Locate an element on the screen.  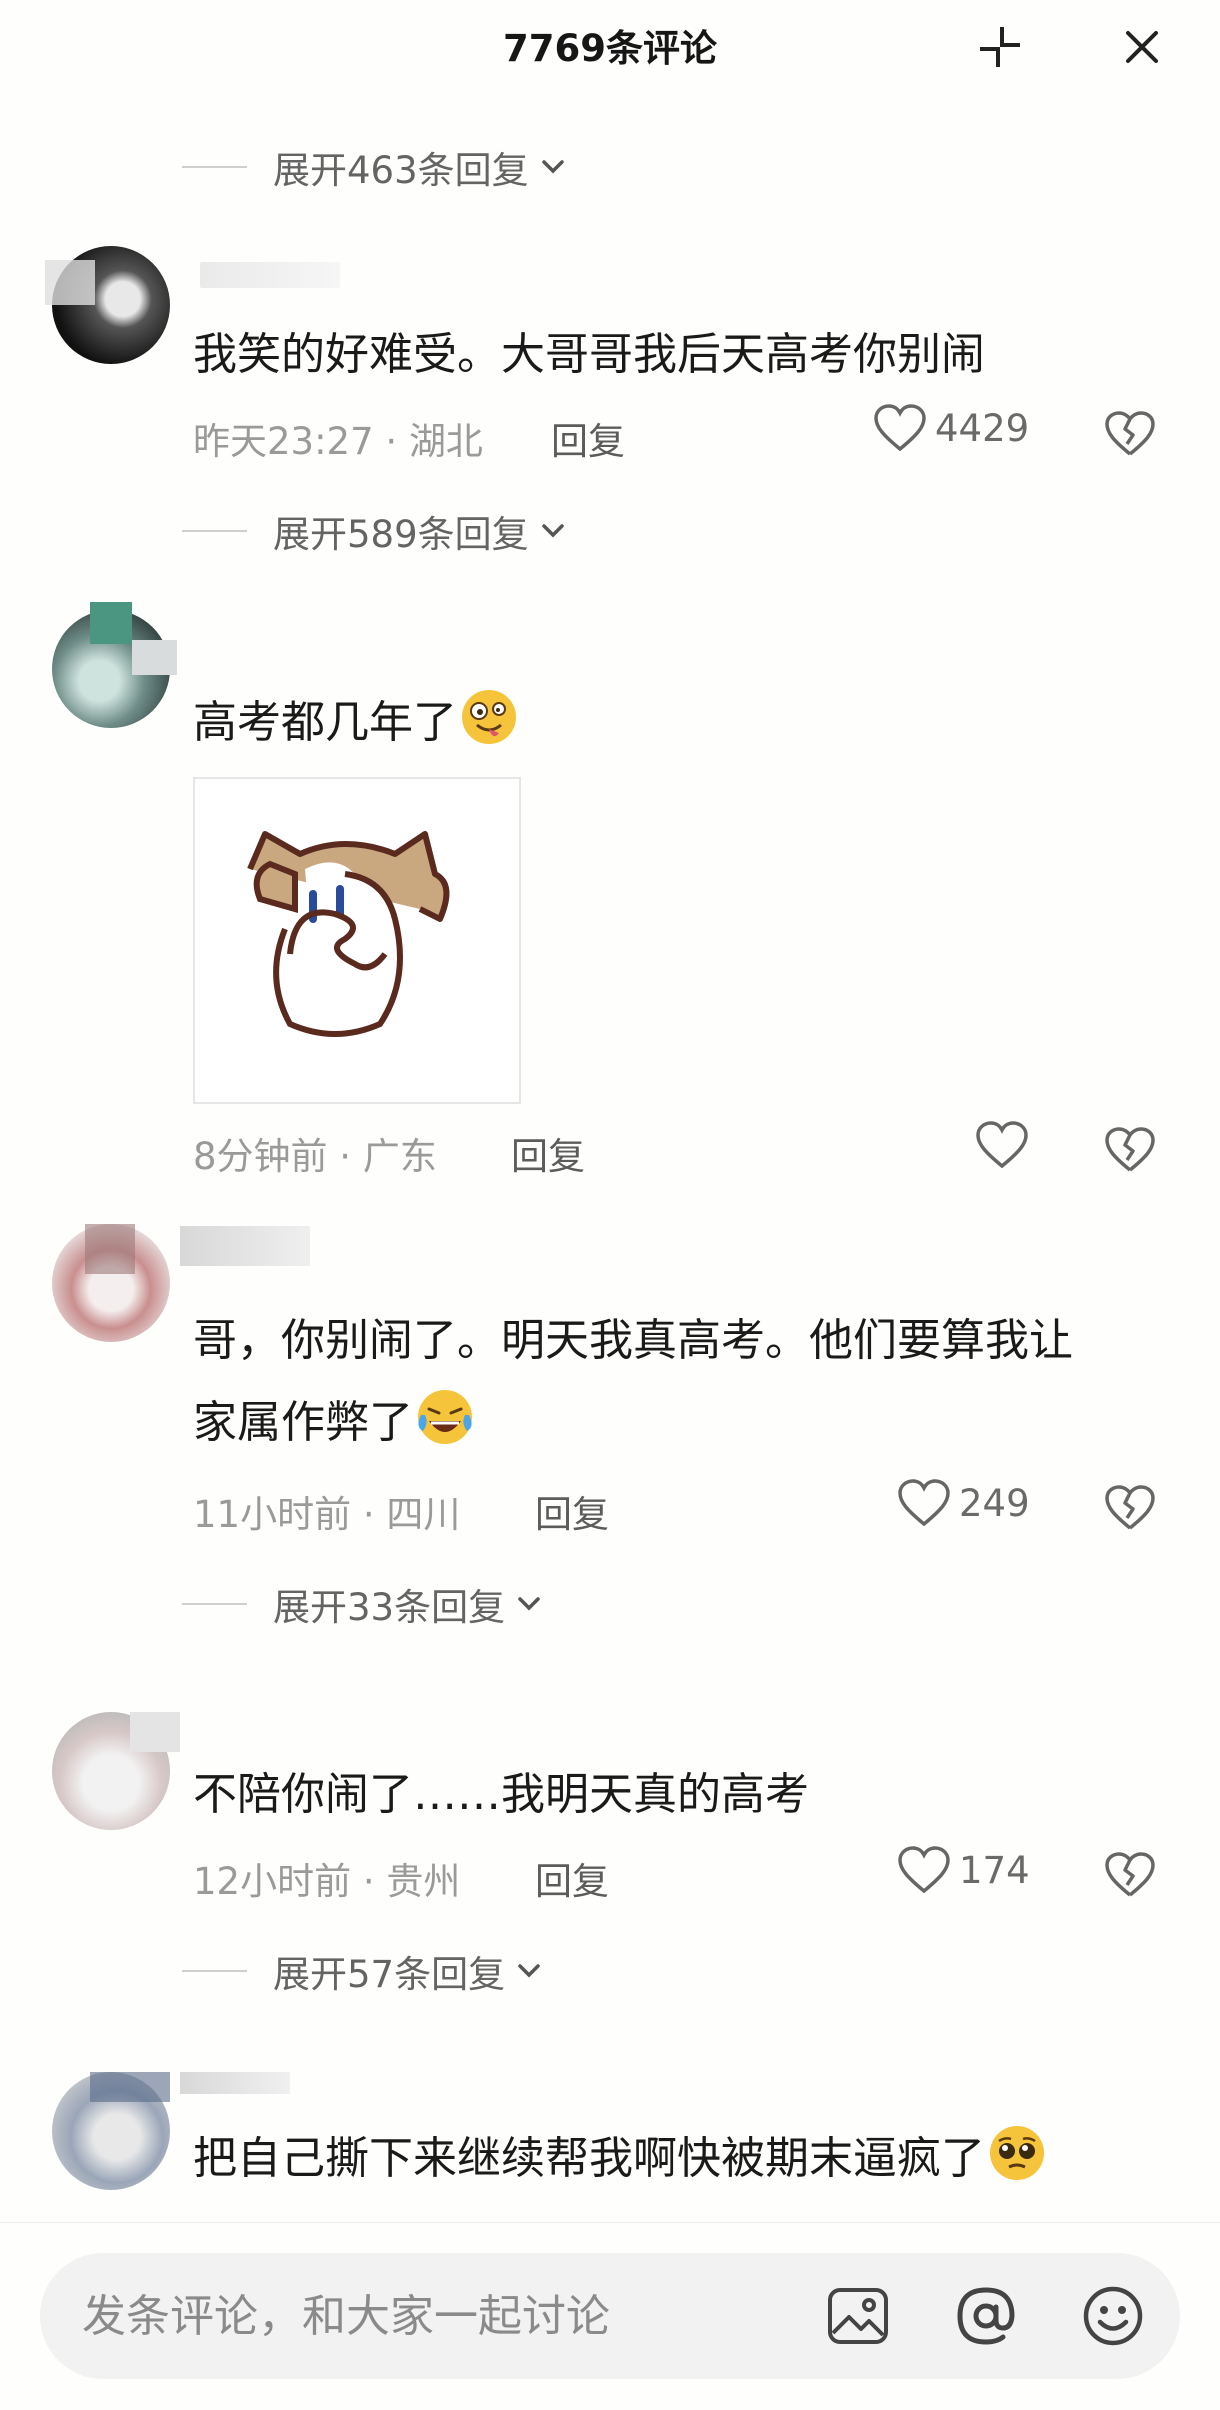
comment-text: 把自己撕下来继续帮我啊快被期末逼疯了 is located at coordinates (683, 2159).